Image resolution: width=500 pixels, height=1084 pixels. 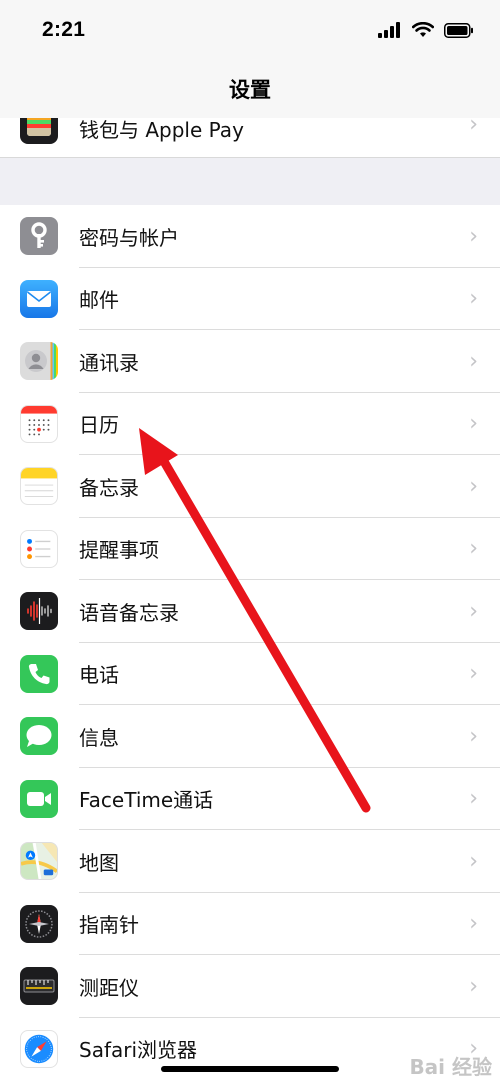 What do you see at coordinates (39, 611) in the screenshot?
I see `voice-memos-icon` at bounding box center [39, 611].